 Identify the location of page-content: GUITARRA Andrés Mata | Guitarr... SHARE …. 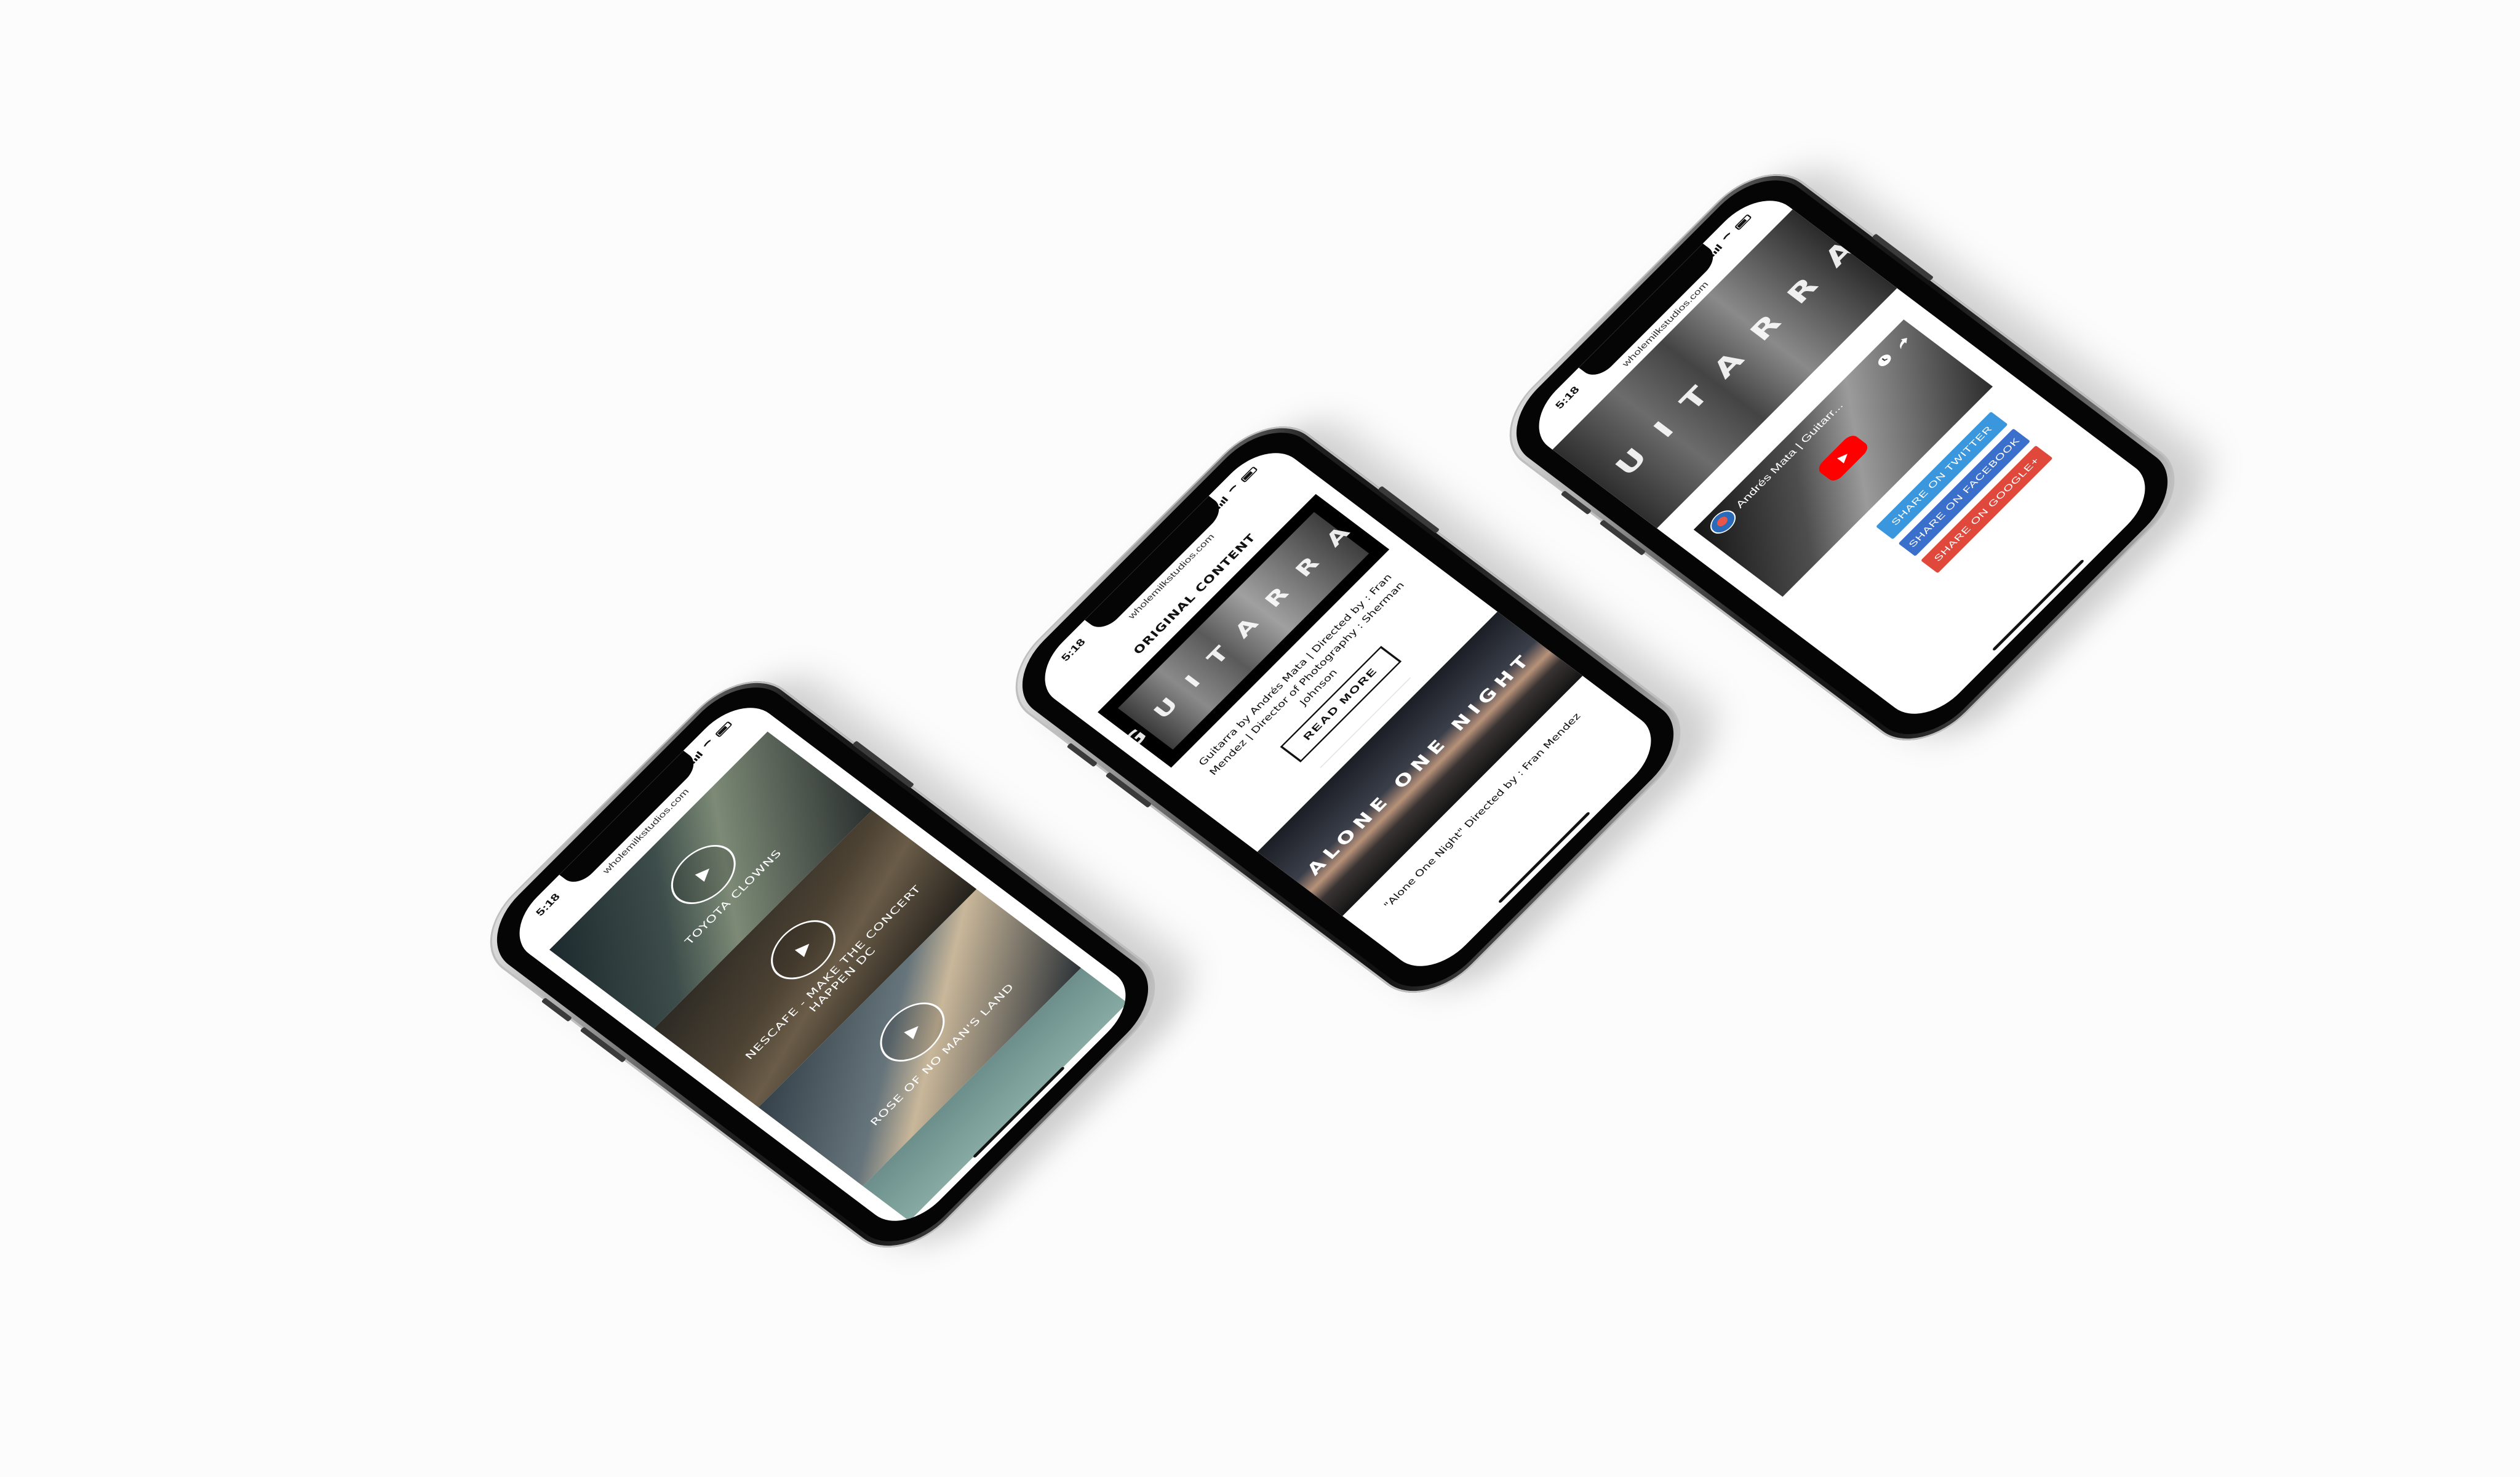
(1858, 469).